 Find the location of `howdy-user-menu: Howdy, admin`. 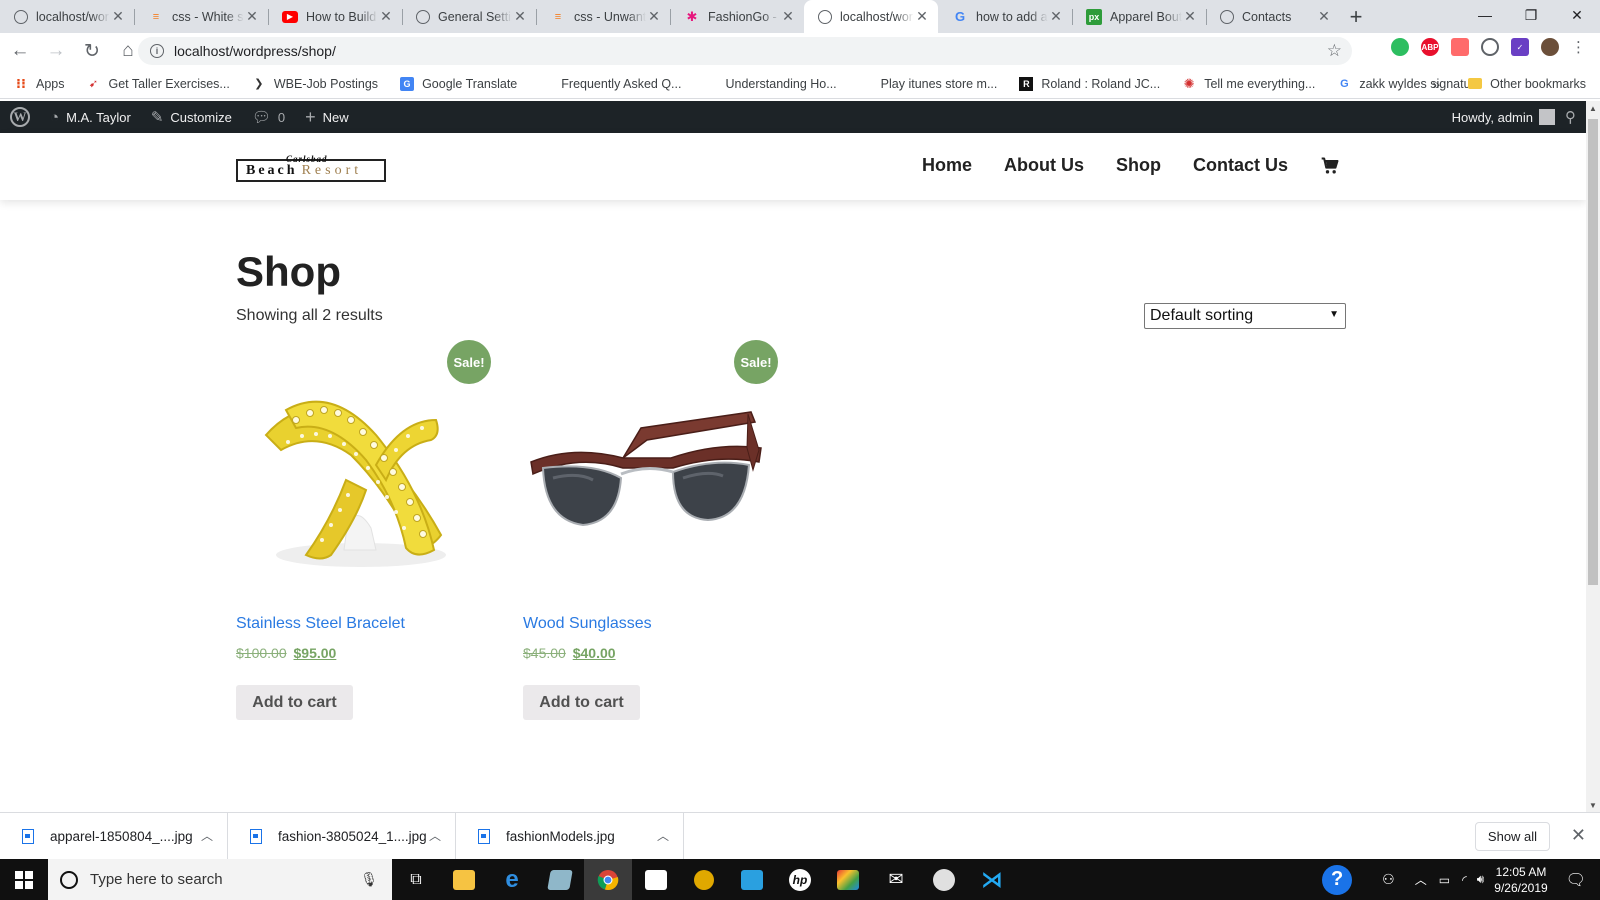

howdy-user-menu: Howdy, admin is located at coordinates (1492, 117).